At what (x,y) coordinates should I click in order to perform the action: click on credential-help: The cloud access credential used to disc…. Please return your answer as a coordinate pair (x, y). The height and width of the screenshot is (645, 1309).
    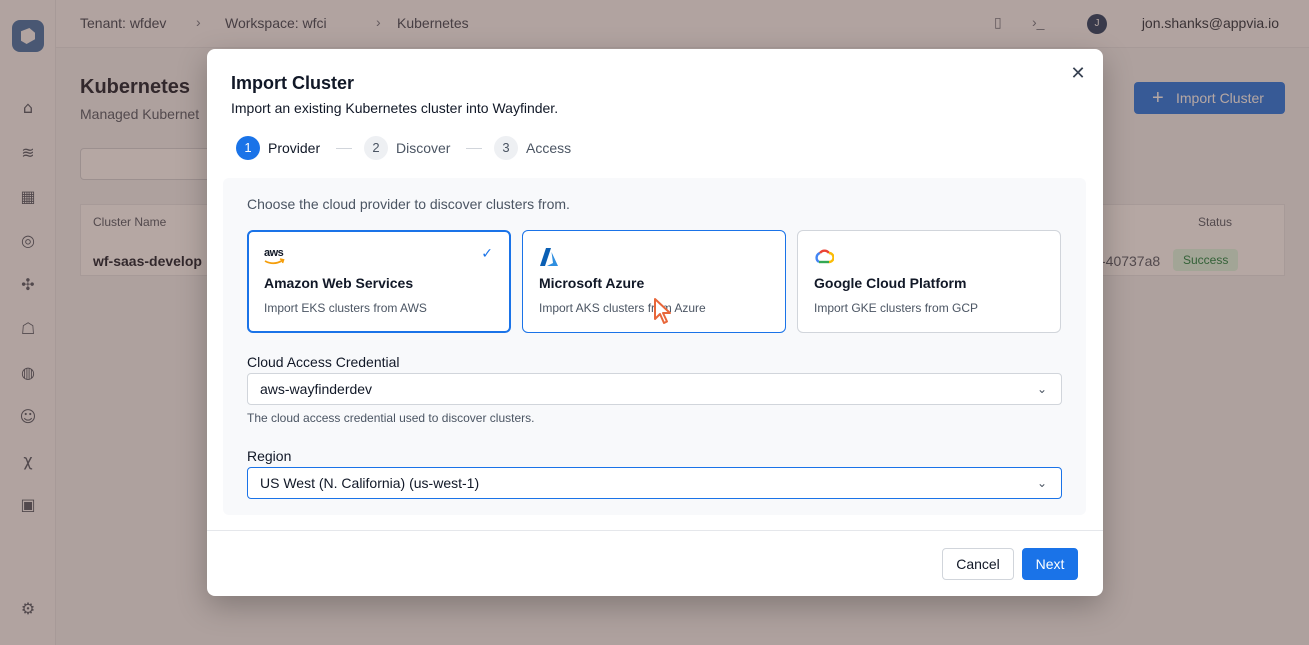
    Looking at the image, I should click on (391, 418).